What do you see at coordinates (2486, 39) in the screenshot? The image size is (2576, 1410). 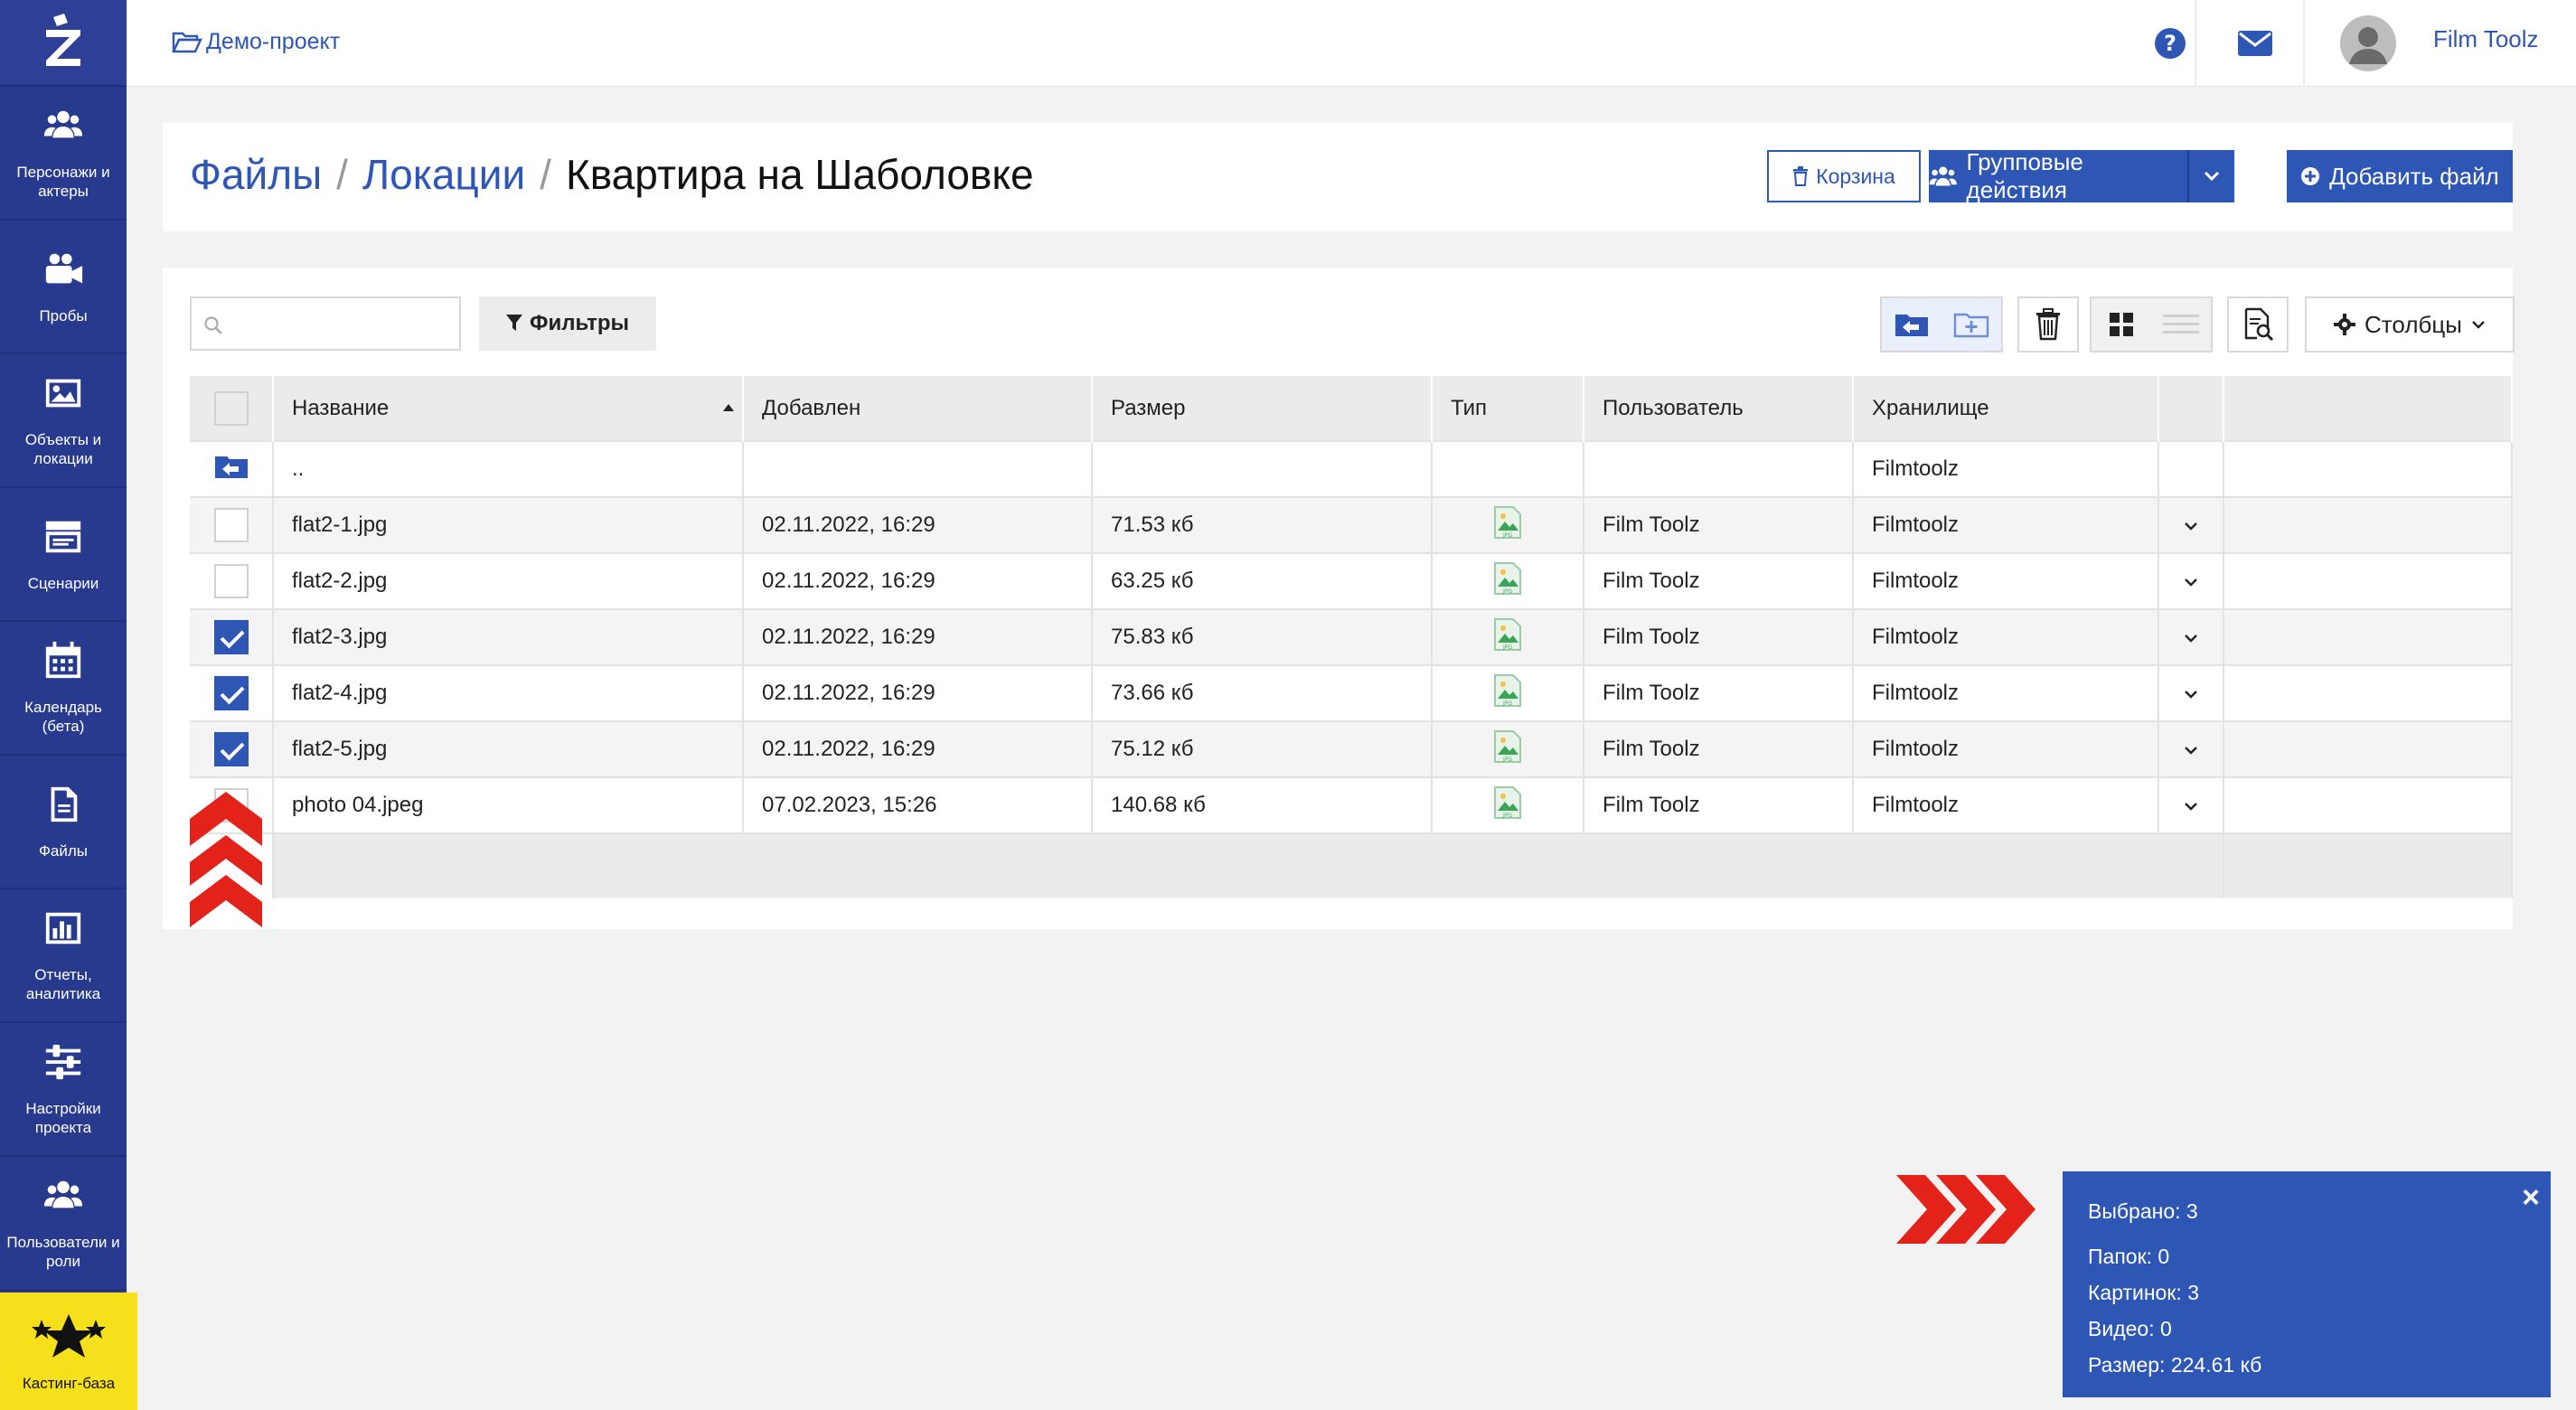 I see `user-name: Film Toolz` at bounding box center [2486, 39].